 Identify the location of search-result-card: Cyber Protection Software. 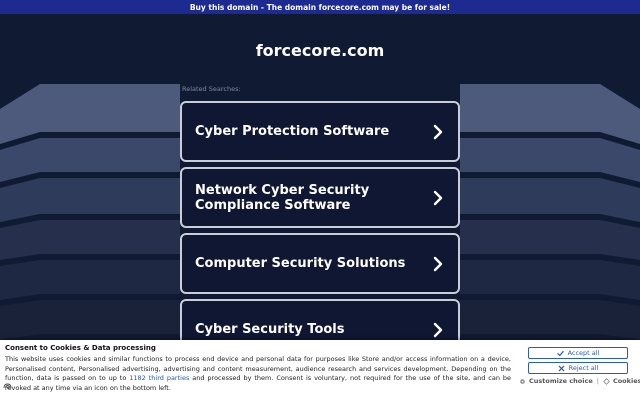
(320, 131).